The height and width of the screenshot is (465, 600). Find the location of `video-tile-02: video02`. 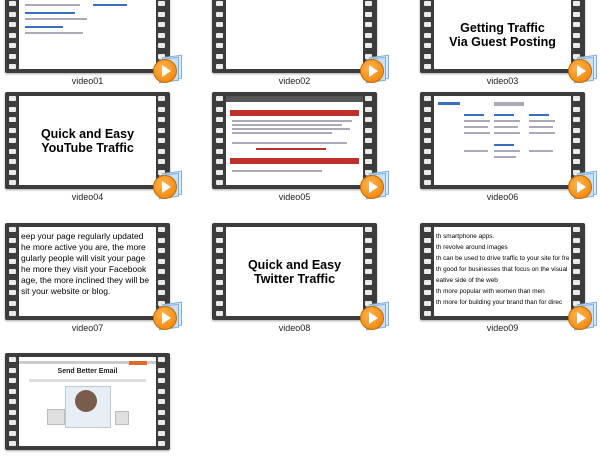

video-tile-02: video02 is located at coordinates (302, 44).